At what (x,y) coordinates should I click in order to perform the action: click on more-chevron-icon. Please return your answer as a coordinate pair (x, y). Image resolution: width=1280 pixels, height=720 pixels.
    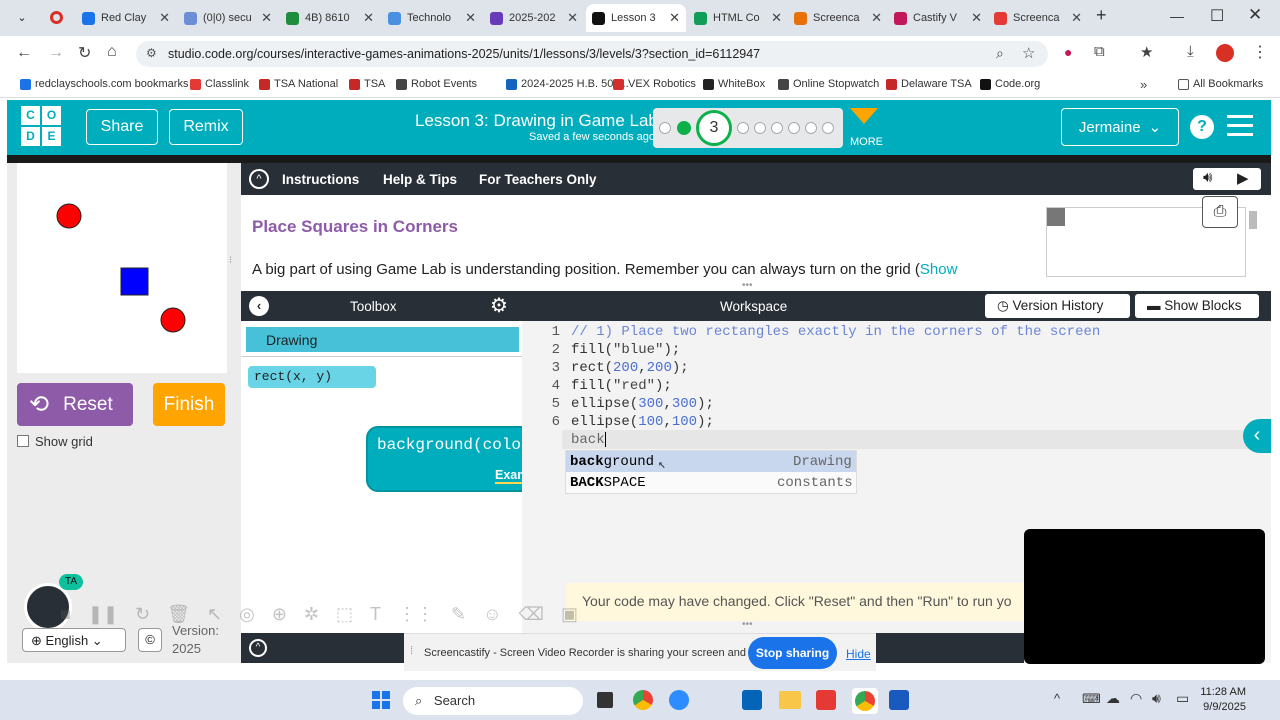
    Looking at the image, I should click on (864, 116).